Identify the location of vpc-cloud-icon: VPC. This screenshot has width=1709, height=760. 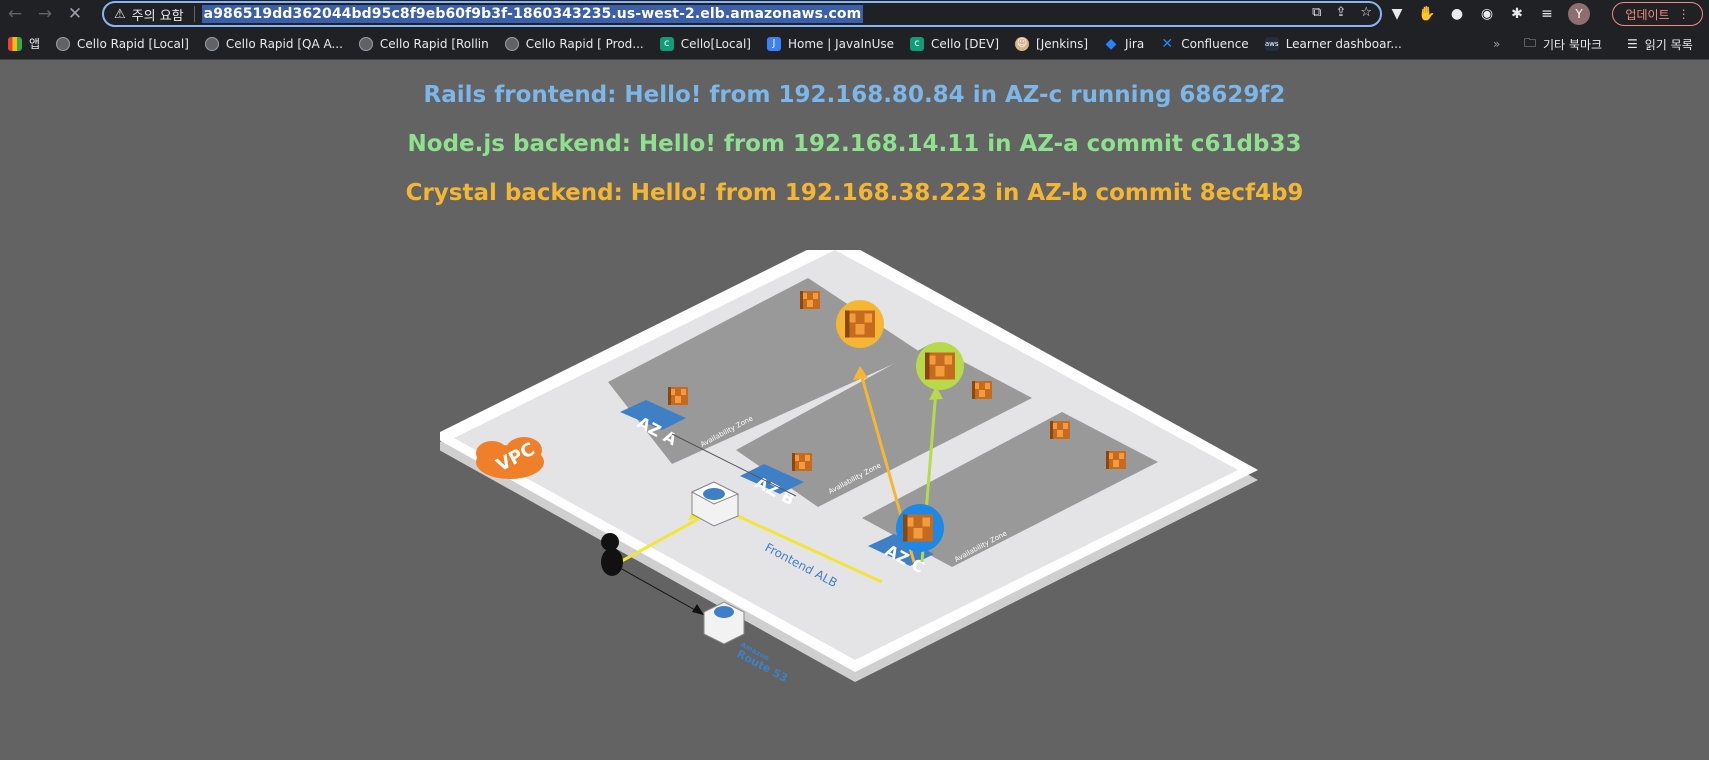
(510, 458).